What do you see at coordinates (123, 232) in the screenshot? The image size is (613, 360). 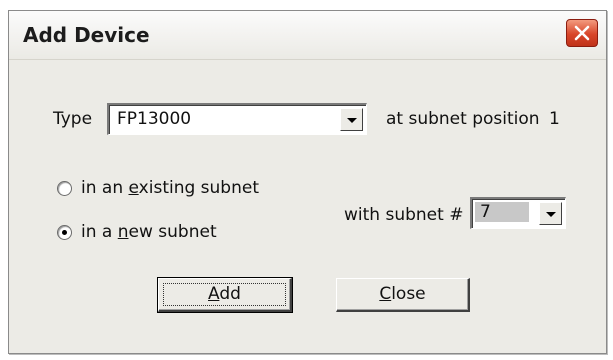 I see `accelerator-key: n` at bounding box center [123, 232].